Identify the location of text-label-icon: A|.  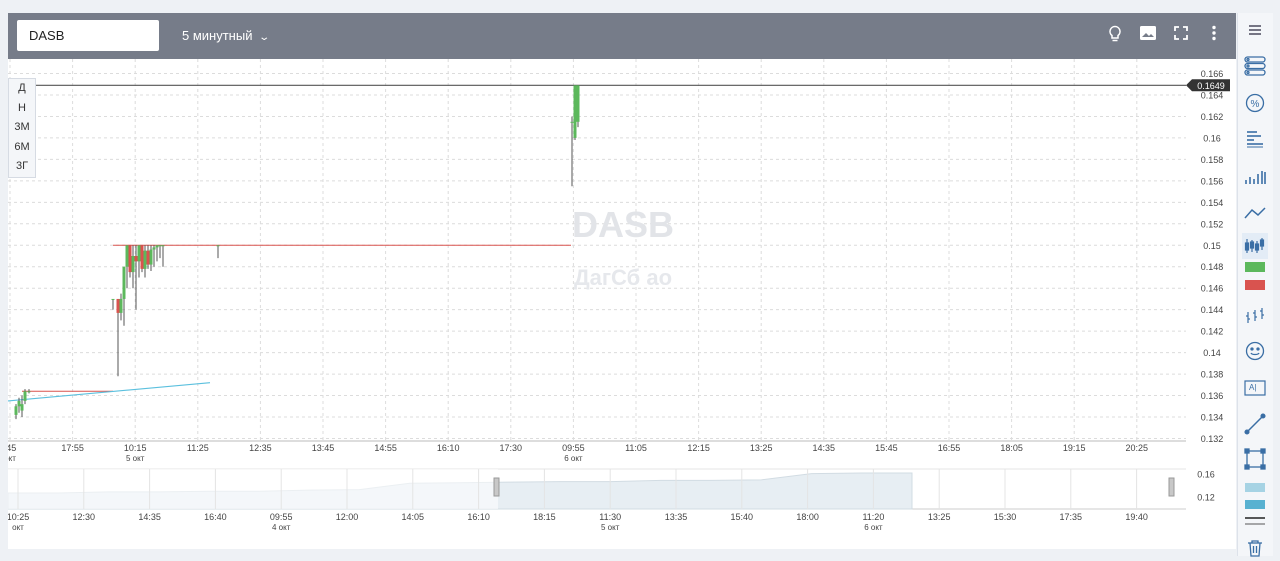
(1255, 388).